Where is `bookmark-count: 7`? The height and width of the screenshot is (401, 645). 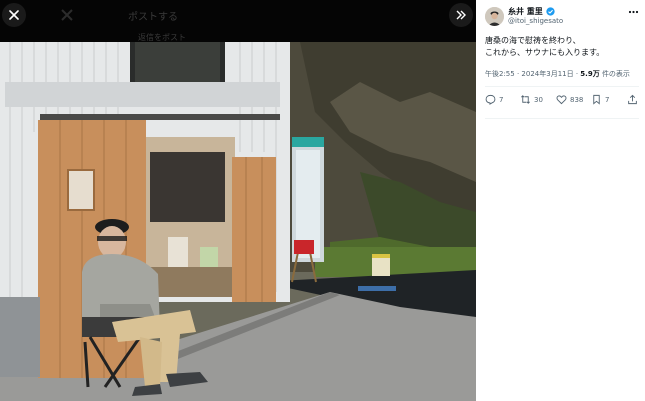
bookmark-count: 7 is located at coordinates (607, 99).